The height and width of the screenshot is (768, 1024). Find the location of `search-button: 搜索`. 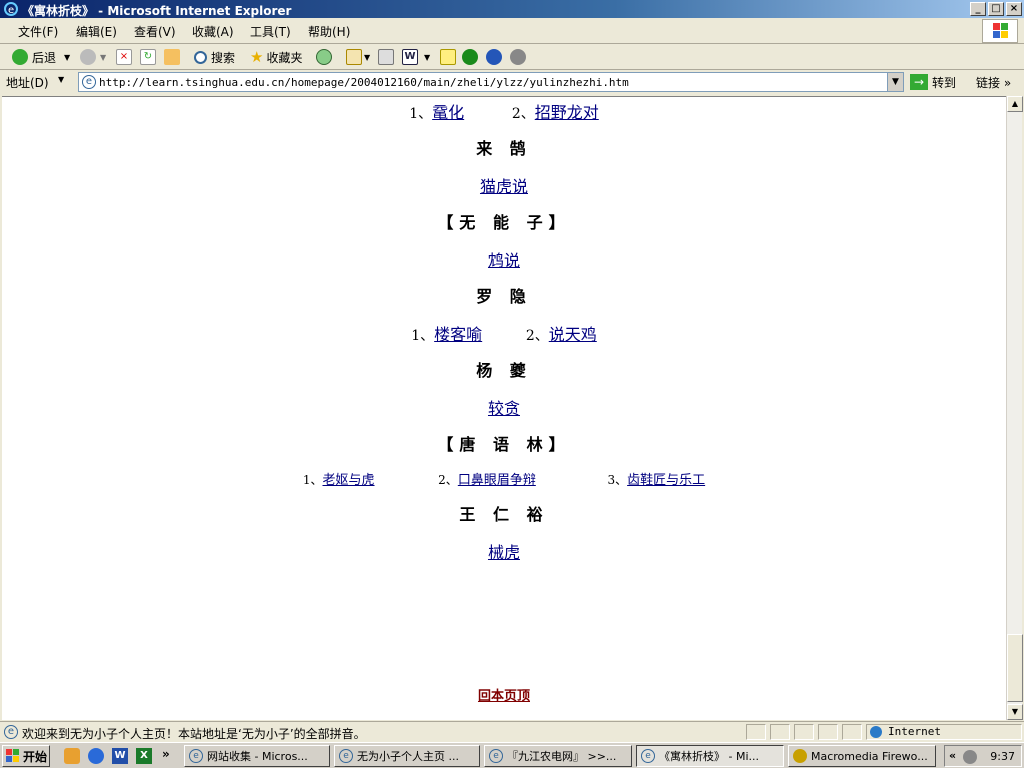

search-button: 搜索 is located at coordinates (214, 57).